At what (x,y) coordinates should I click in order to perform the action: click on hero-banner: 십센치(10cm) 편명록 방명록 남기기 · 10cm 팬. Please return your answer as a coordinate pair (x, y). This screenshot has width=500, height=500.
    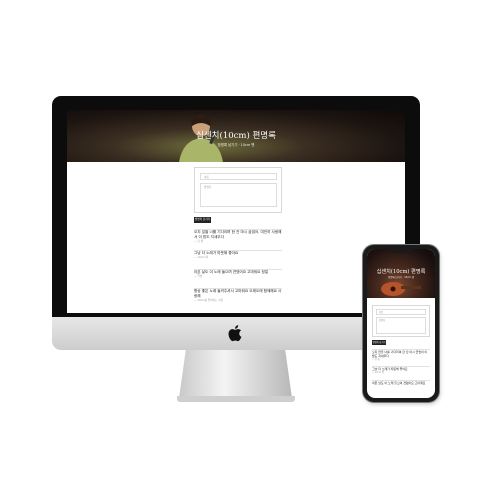
    Looking at the image, I should click on (236, 136).